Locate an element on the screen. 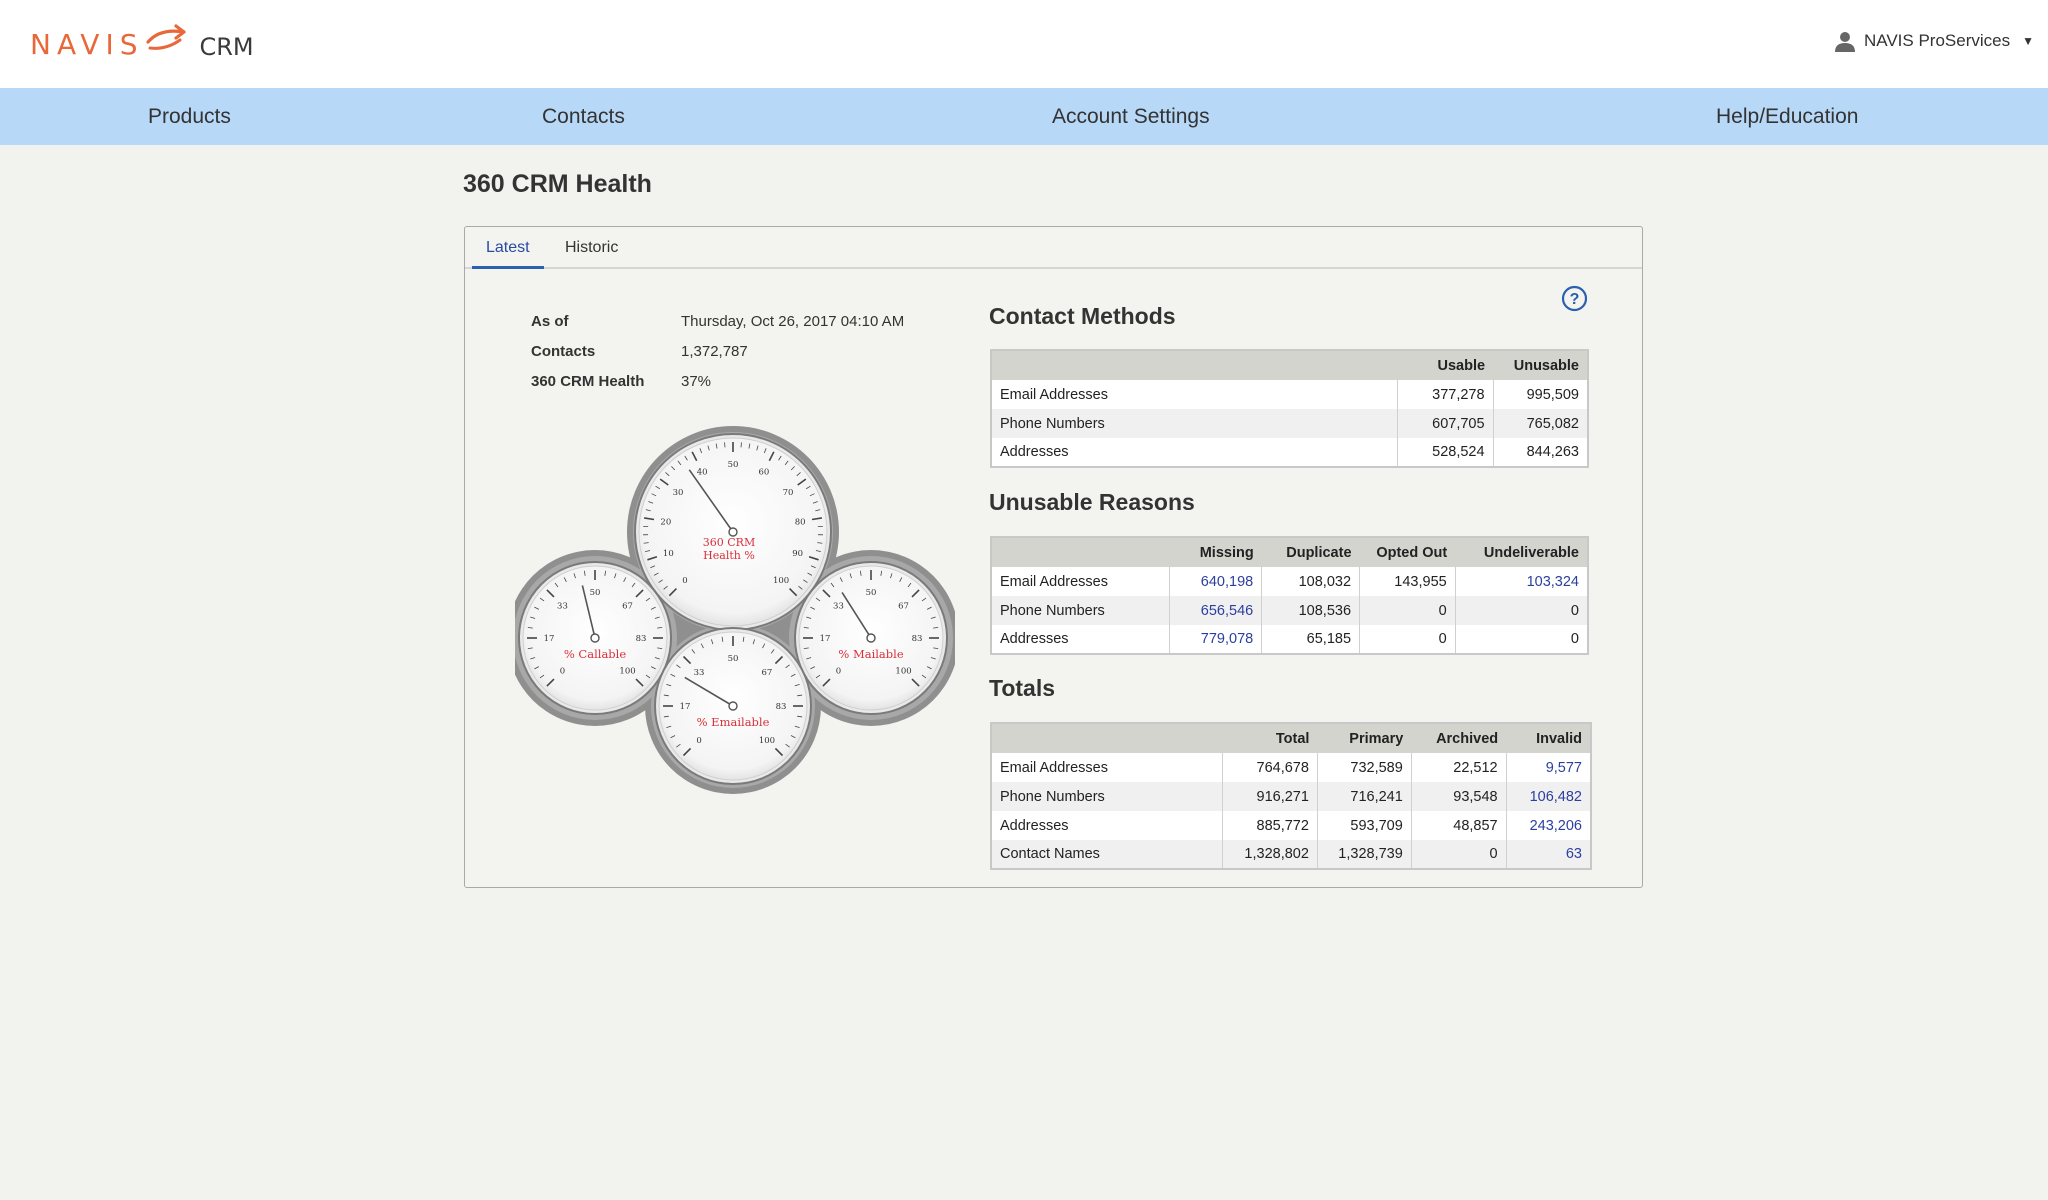 This screenshot has width=2048, height=1200. main-gauge-tick-label: 30 is located at coordinates (678, 493).